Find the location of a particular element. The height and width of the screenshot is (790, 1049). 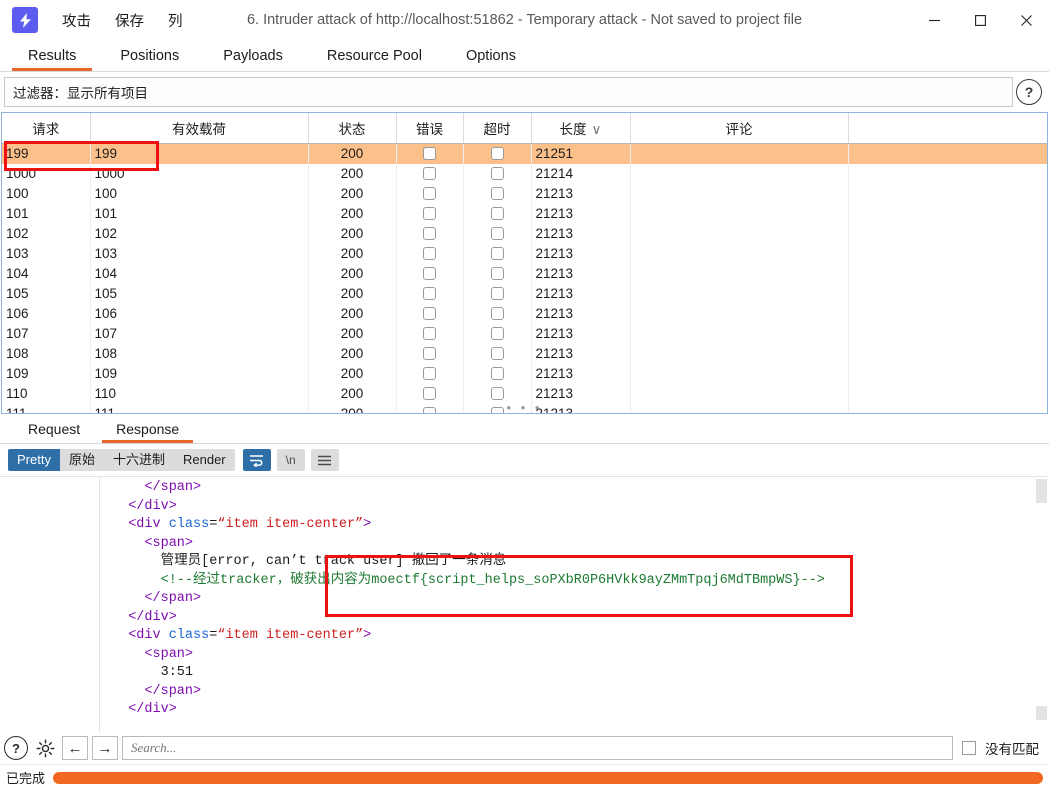

column-header-length: 长度 ∨ is located at coordinates (581, 128).